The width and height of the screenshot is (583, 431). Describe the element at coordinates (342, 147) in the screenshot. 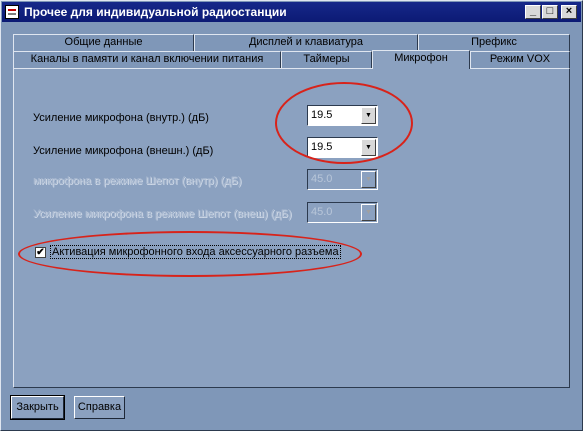

I see `external-mic-gain-select: 19.5 ▼` at that location.